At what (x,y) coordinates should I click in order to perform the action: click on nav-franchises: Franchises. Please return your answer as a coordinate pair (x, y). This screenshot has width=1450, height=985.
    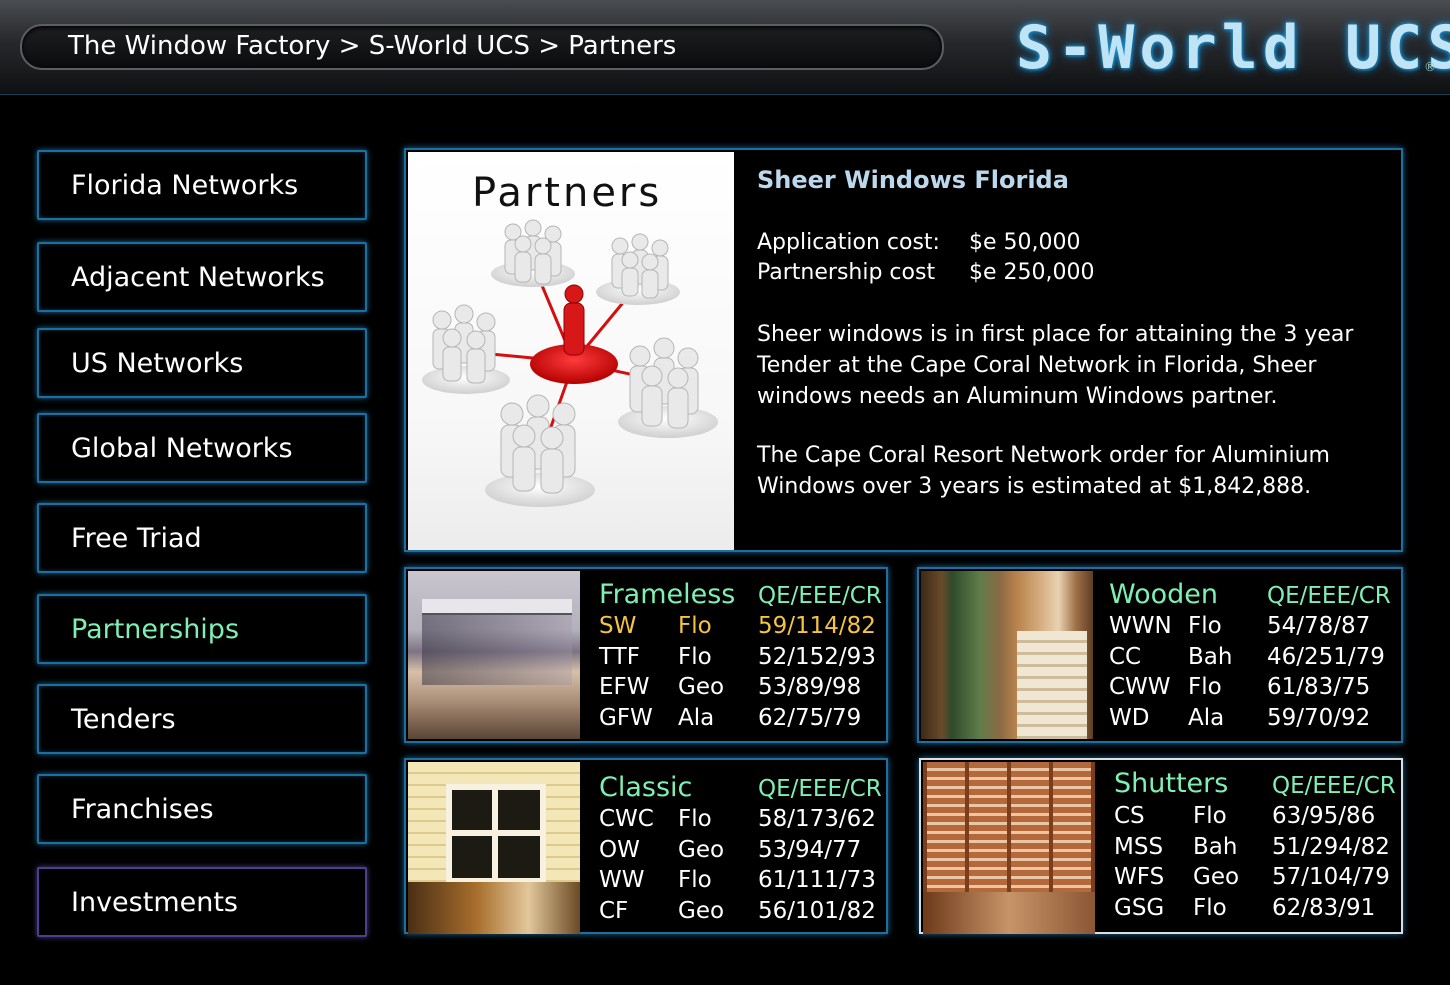
    Looking at the image, I should click on (202, 809).